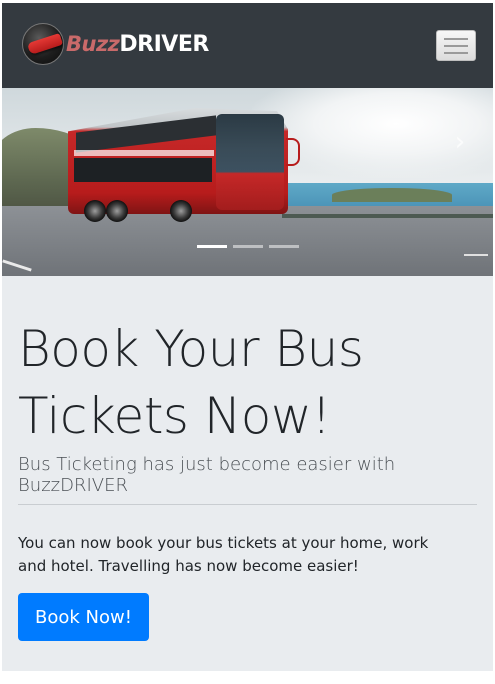 This screenshot has height=684, width=495. What do you see at coordinates (392, 195) in the screenshot?
I see `carousel-island` at bounding box center [392, 195].